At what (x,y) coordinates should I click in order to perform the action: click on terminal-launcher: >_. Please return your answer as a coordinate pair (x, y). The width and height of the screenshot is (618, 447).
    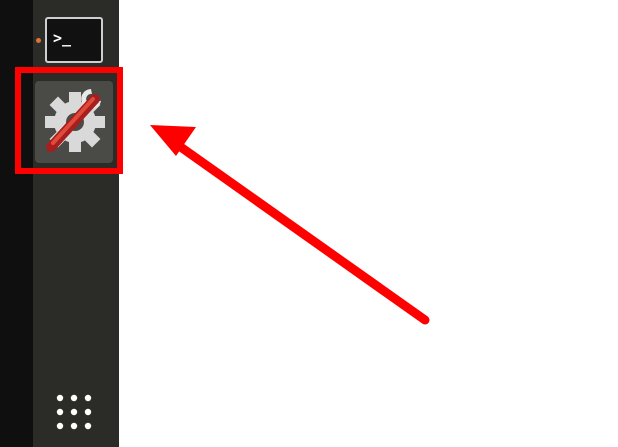
    Looking at the image, I should click on (74, 40).